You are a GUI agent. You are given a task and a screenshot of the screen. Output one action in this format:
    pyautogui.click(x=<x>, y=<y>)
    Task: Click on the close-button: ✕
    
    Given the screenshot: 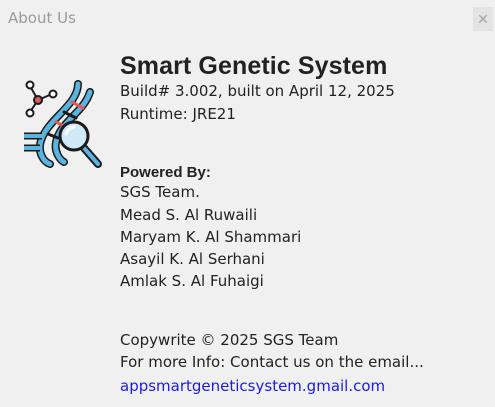 What is the action you would take?
    pyautogui.click(x=483, y=19)
    